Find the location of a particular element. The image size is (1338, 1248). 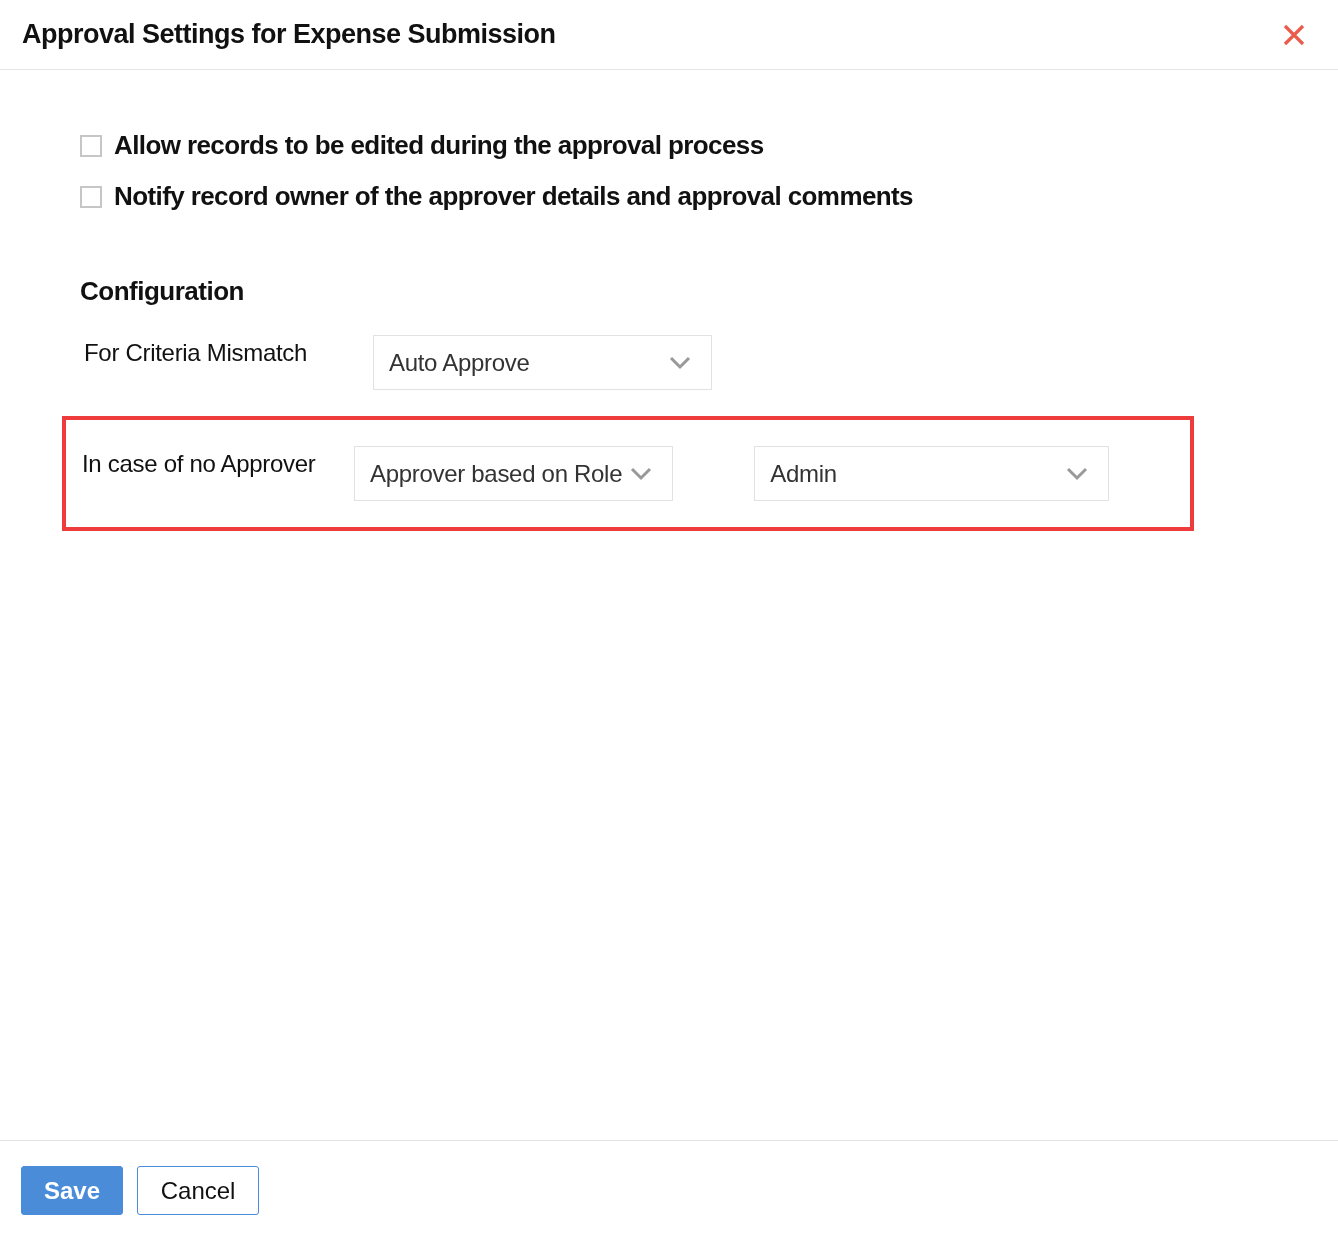

cancel-button: Cancel is located at coordinates (198, 1190).